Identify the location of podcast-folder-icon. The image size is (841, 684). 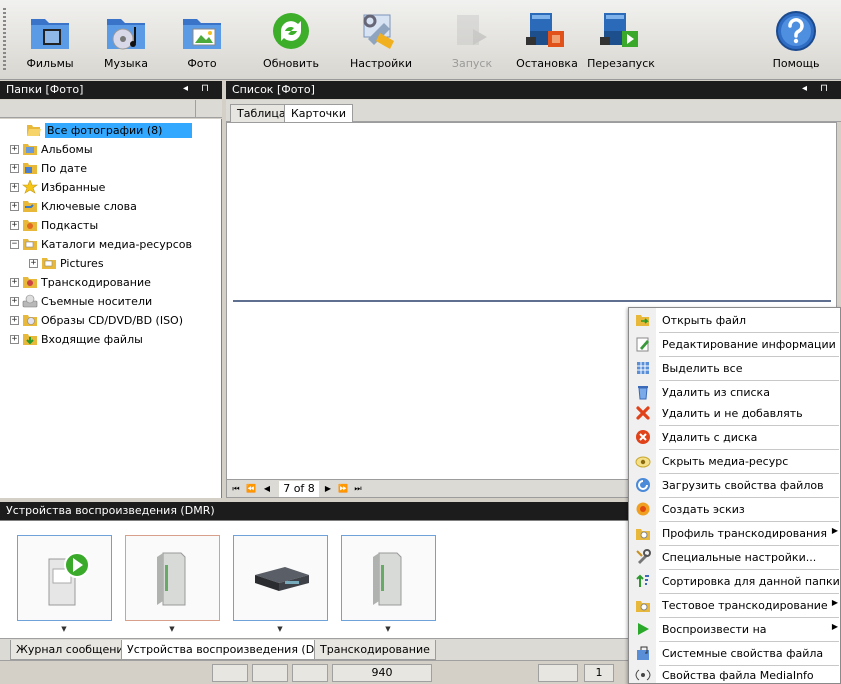
(30, 225).